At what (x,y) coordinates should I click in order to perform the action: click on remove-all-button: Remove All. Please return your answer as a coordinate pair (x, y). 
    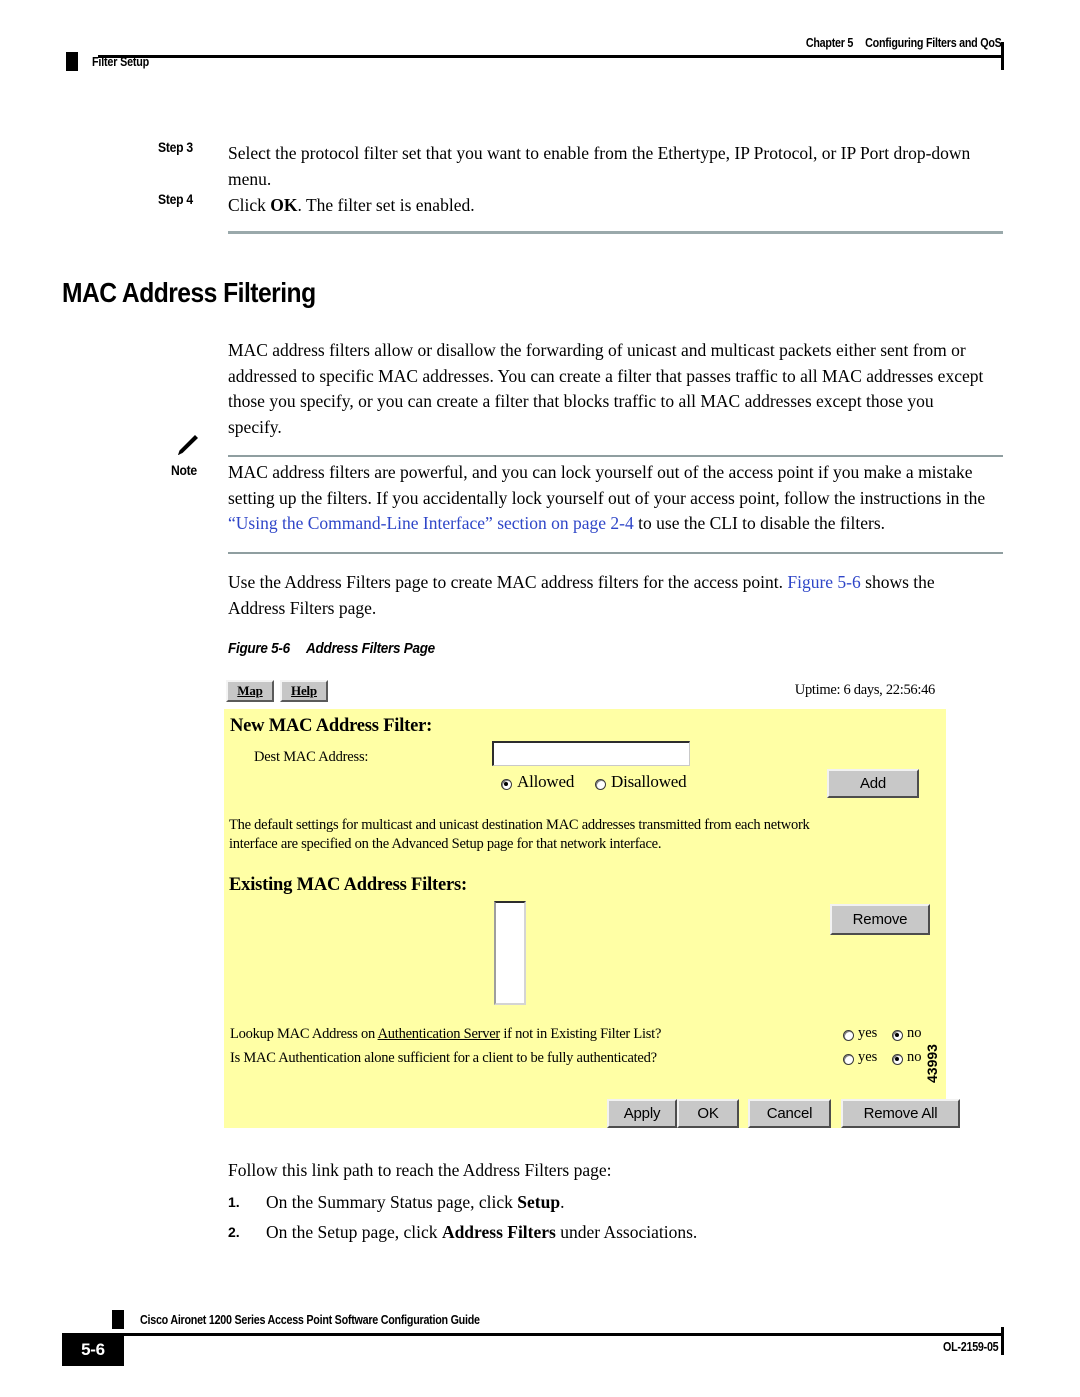
    Looking at the image, I should click on (900, 1113).